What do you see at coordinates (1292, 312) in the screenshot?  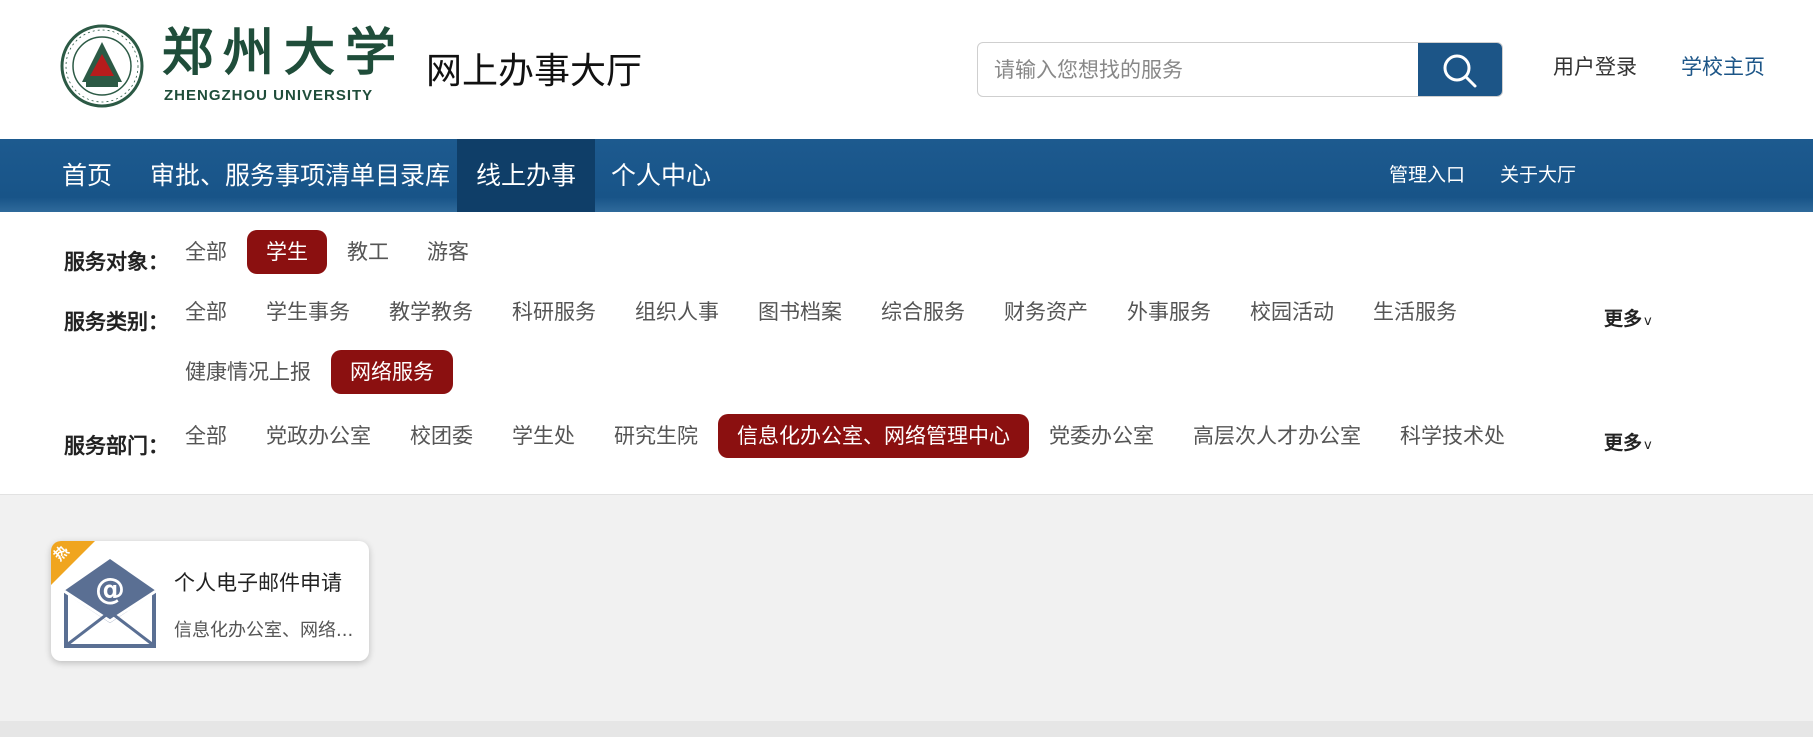 I see `filter-category-option: 校园活动` at bounding box center [1292, 312].